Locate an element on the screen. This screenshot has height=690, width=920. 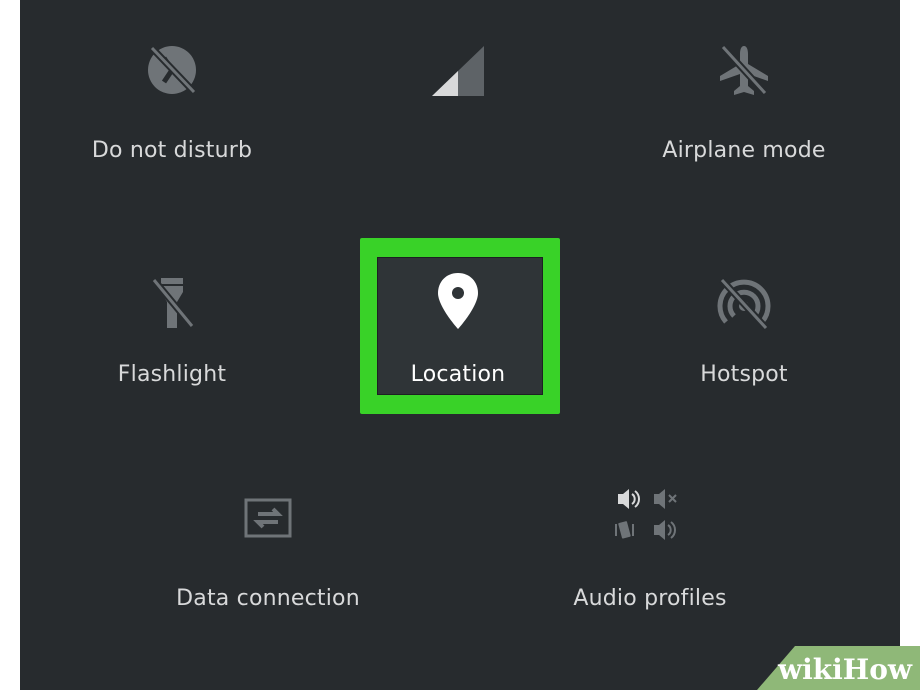
tile-airplane-mode: Airplane mode is located at coordinates (744, 105).